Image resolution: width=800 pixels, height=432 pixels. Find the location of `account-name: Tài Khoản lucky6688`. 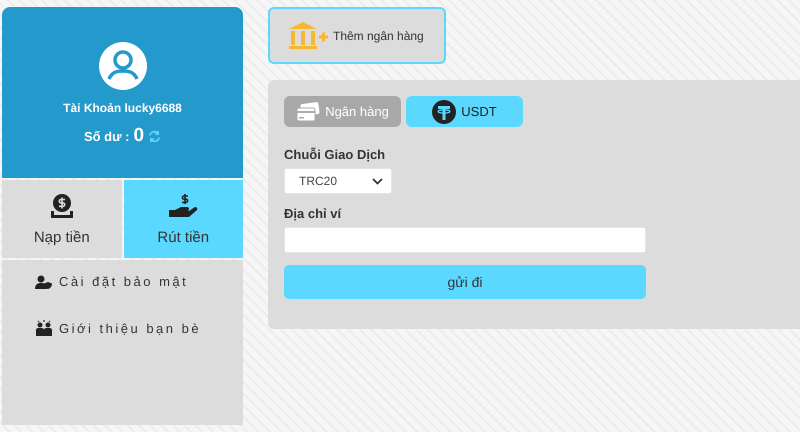

account-name: Tài Khoản lucky6688 is located at coordinates (122, 108).